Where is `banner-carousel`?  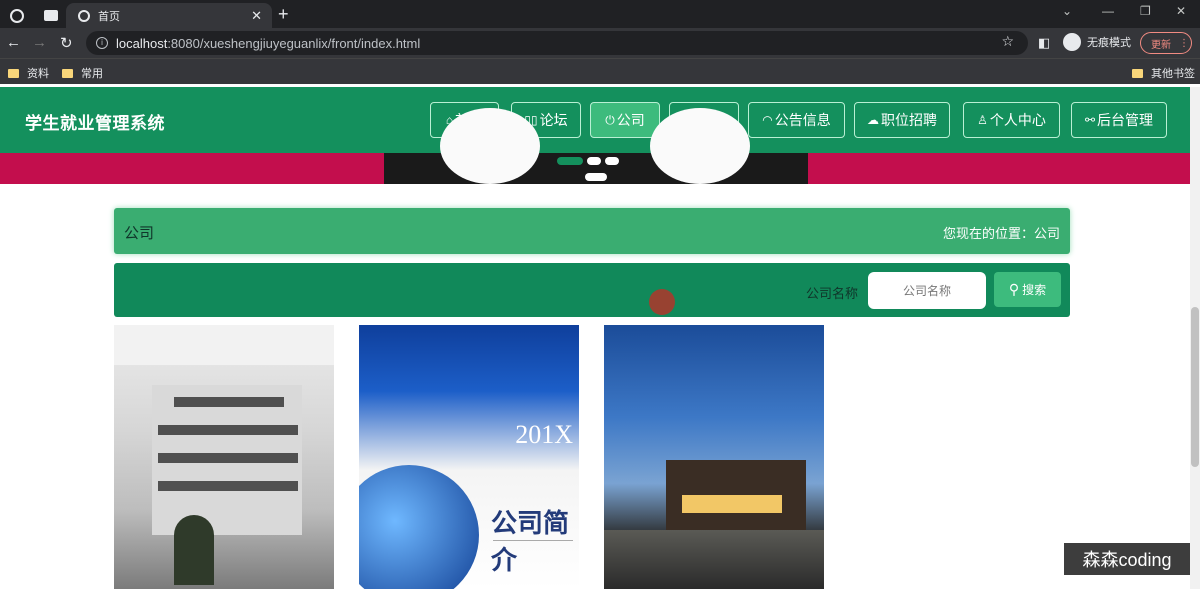
banner-carousel is located at coordinates (595, 146).